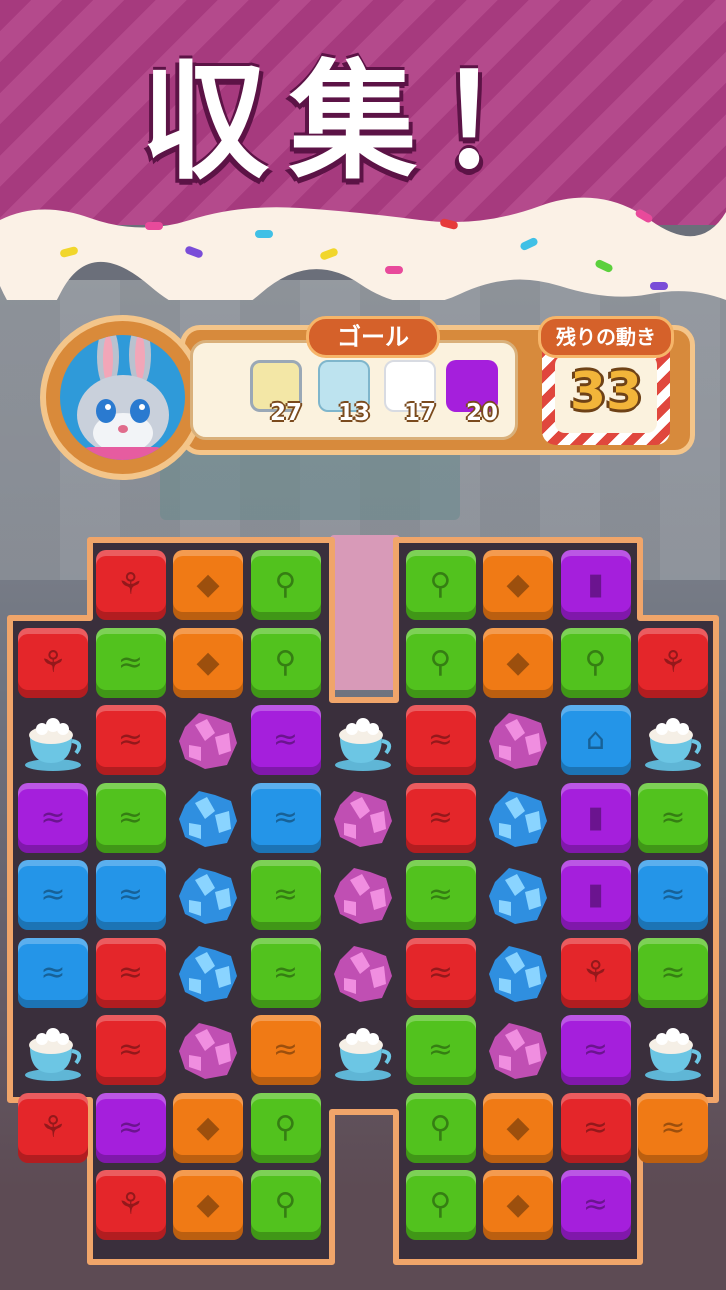 Image resolution: width=726 pixels, height=1290 pixels. I want to click on red-cube: ≈, so click(130, 740).